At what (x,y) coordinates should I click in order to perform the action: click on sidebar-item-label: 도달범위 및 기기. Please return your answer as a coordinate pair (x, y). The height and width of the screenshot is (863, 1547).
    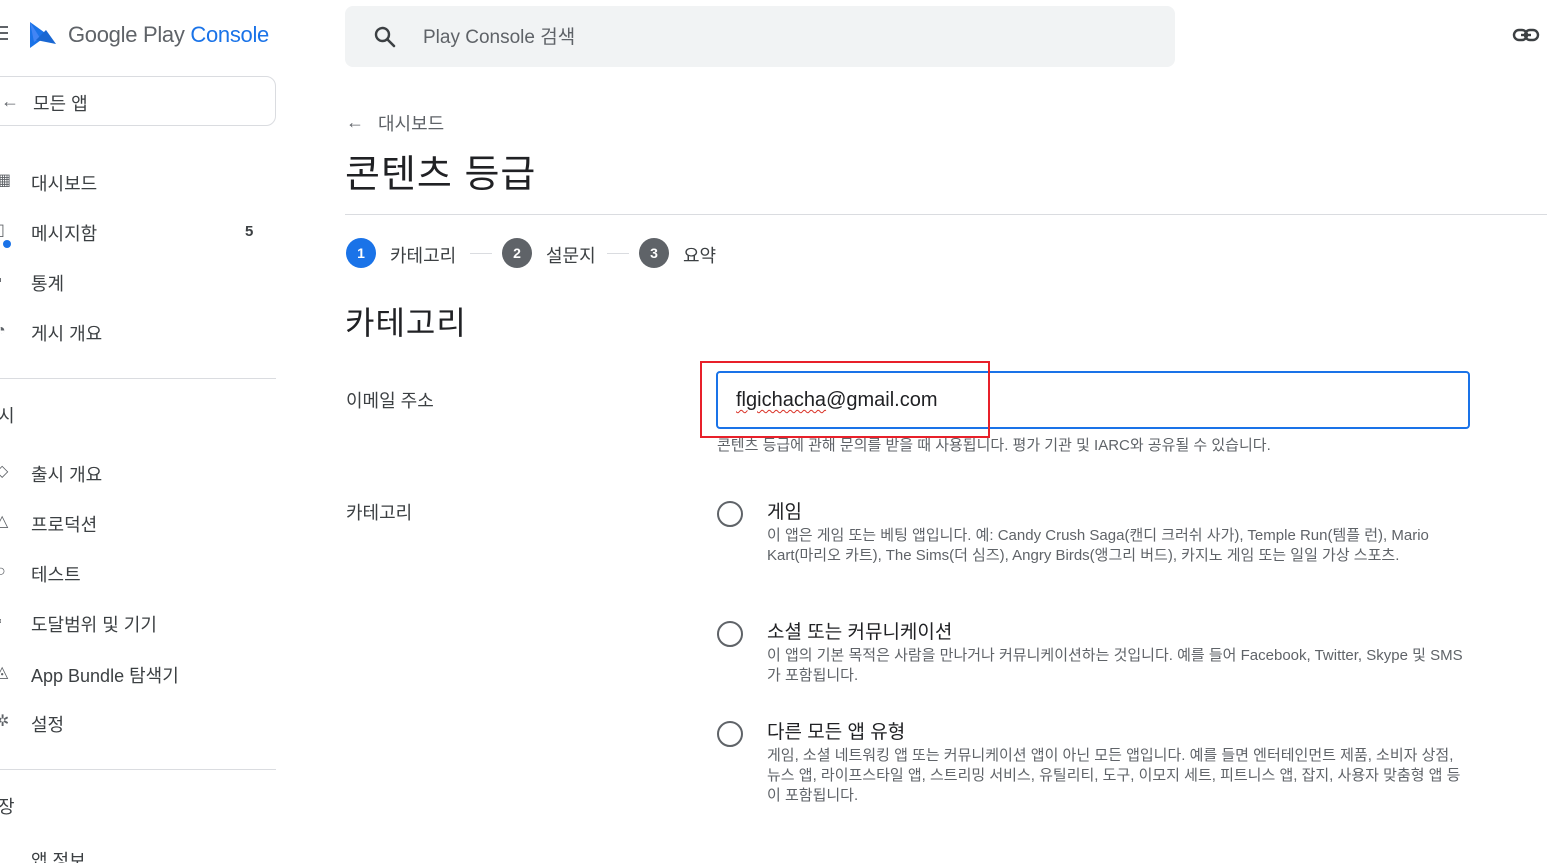
    Looking at the image, I should click on (94, 625).